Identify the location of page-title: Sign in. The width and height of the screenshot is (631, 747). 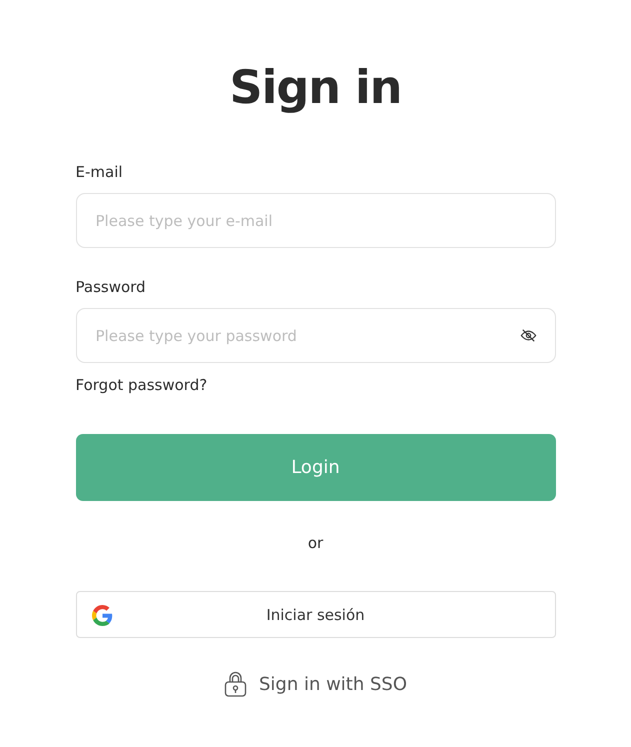
(315, 87).